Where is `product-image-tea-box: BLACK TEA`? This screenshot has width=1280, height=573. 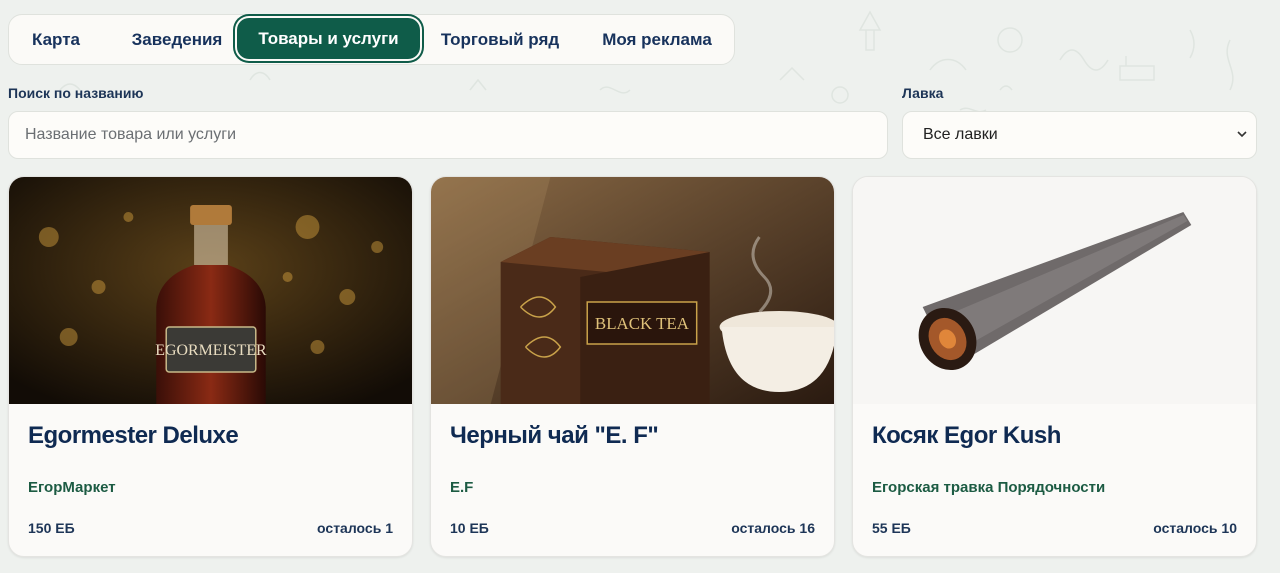
product-image-tea-box: BLACK TEA is located at coordinates (632, 290).